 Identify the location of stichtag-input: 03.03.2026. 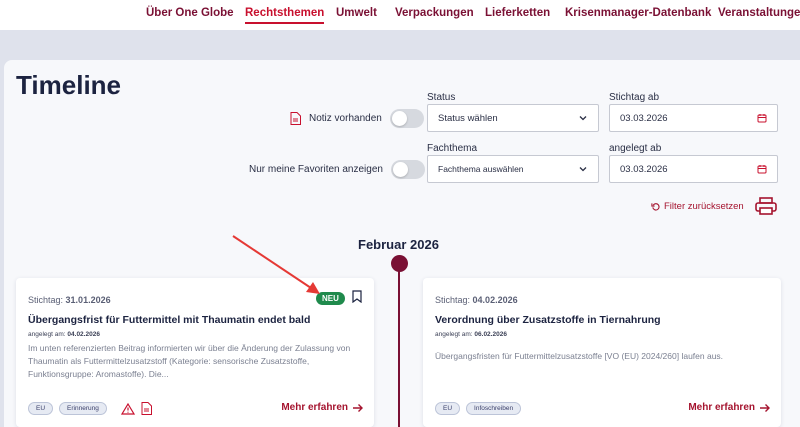
(693, 118).